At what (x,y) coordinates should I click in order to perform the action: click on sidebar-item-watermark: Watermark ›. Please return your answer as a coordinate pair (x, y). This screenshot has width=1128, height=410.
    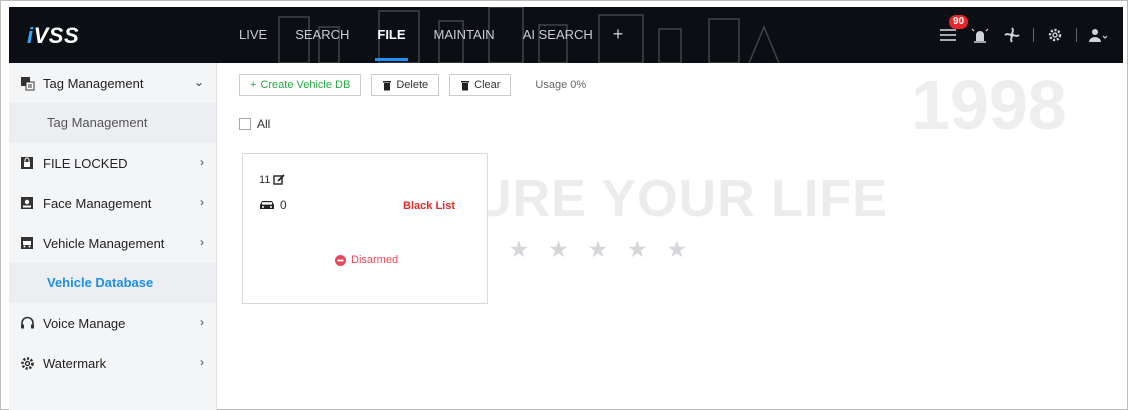
    Looking at the image, I should click on (112, 363).